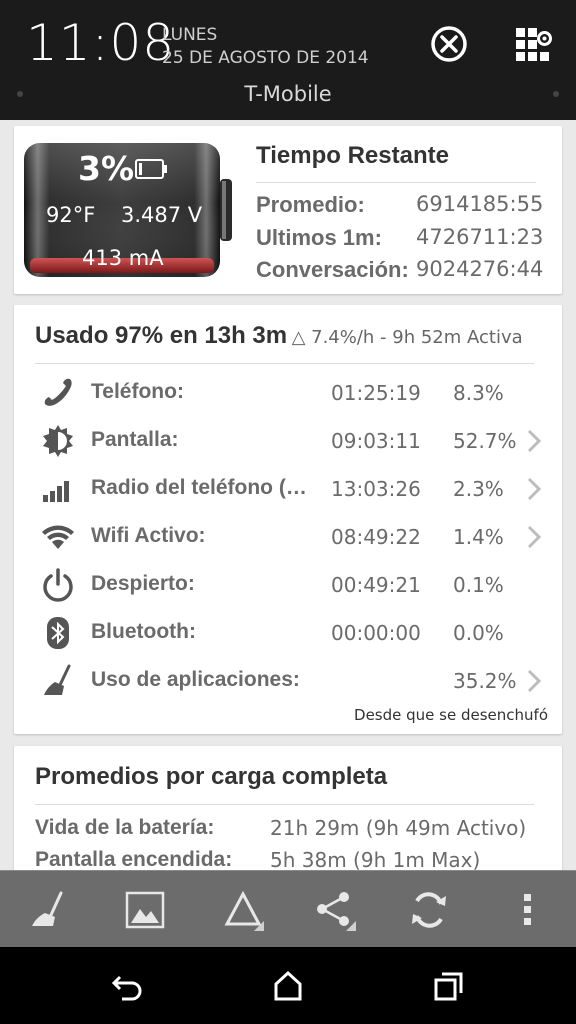  What do you see at coordinates (478, 537) in the screenshot?
I see `usage-percent: 1.4%` at bounding box center [478, 537].